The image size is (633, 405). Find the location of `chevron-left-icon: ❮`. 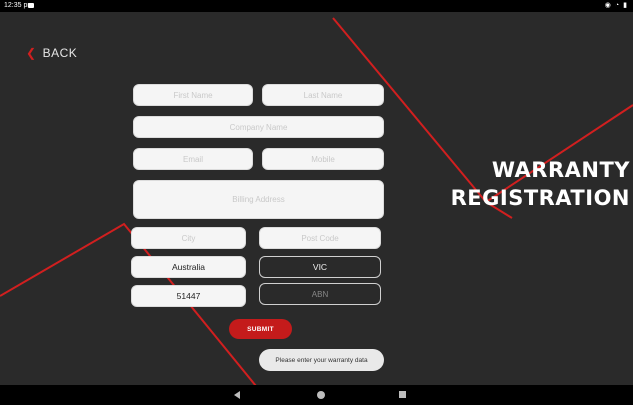

chevron-left-icon: ❮ is located at coordinates (31, 53).